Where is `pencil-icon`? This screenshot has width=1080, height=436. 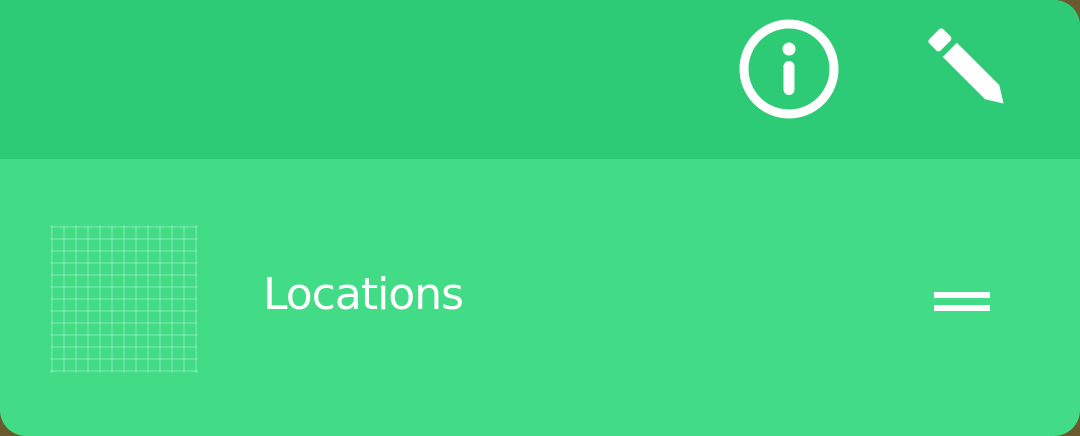 pencil-icon is located at coordinates (966, 66).